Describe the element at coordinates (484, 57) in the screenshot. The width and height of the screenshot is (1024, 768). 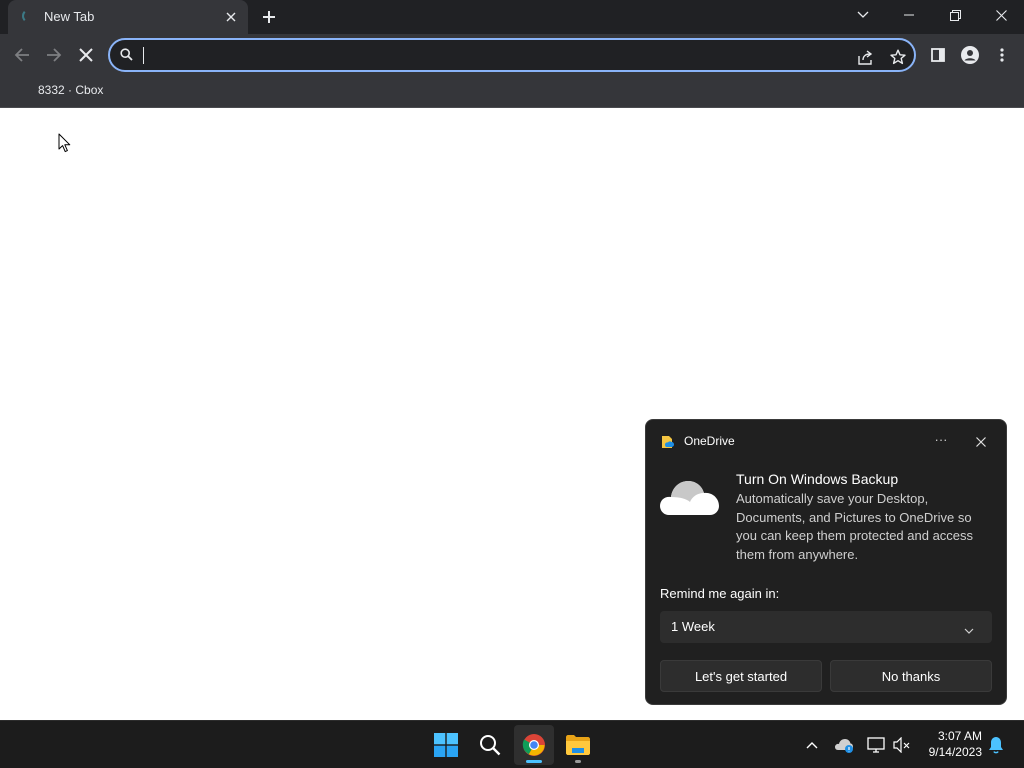
I see `address-input` at that location.